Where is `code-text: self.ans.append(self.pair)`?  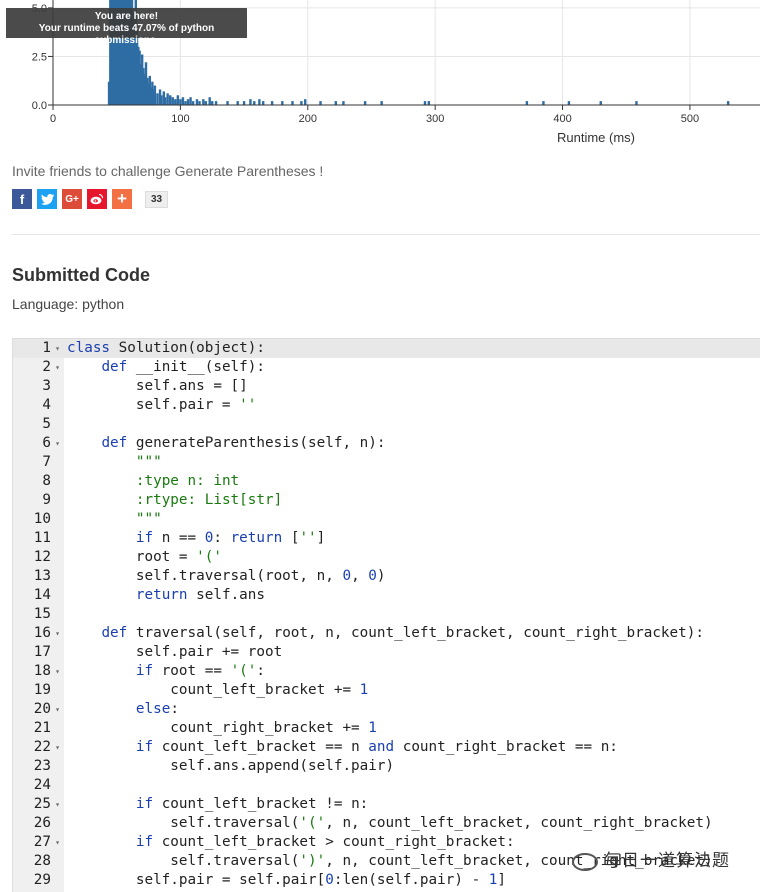 code-text: self.ans.append(self.pair) is located at coordinates (230, 766).